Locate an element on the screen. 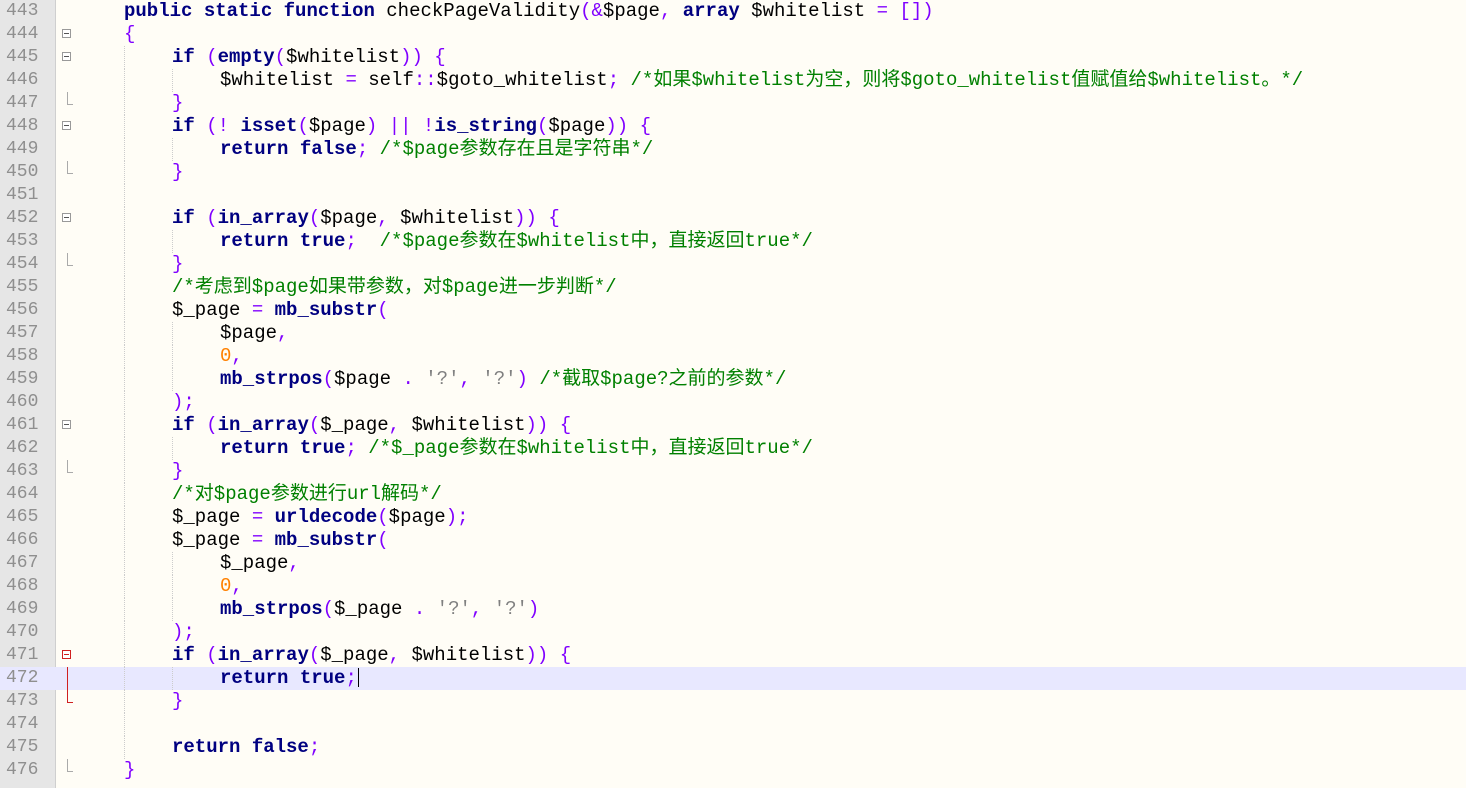 Image resolution: width=1466 pixels, height=788 pixels. code-line: 464 /*对$page参数进行url解码*/ is located at coordinates (733, 494).